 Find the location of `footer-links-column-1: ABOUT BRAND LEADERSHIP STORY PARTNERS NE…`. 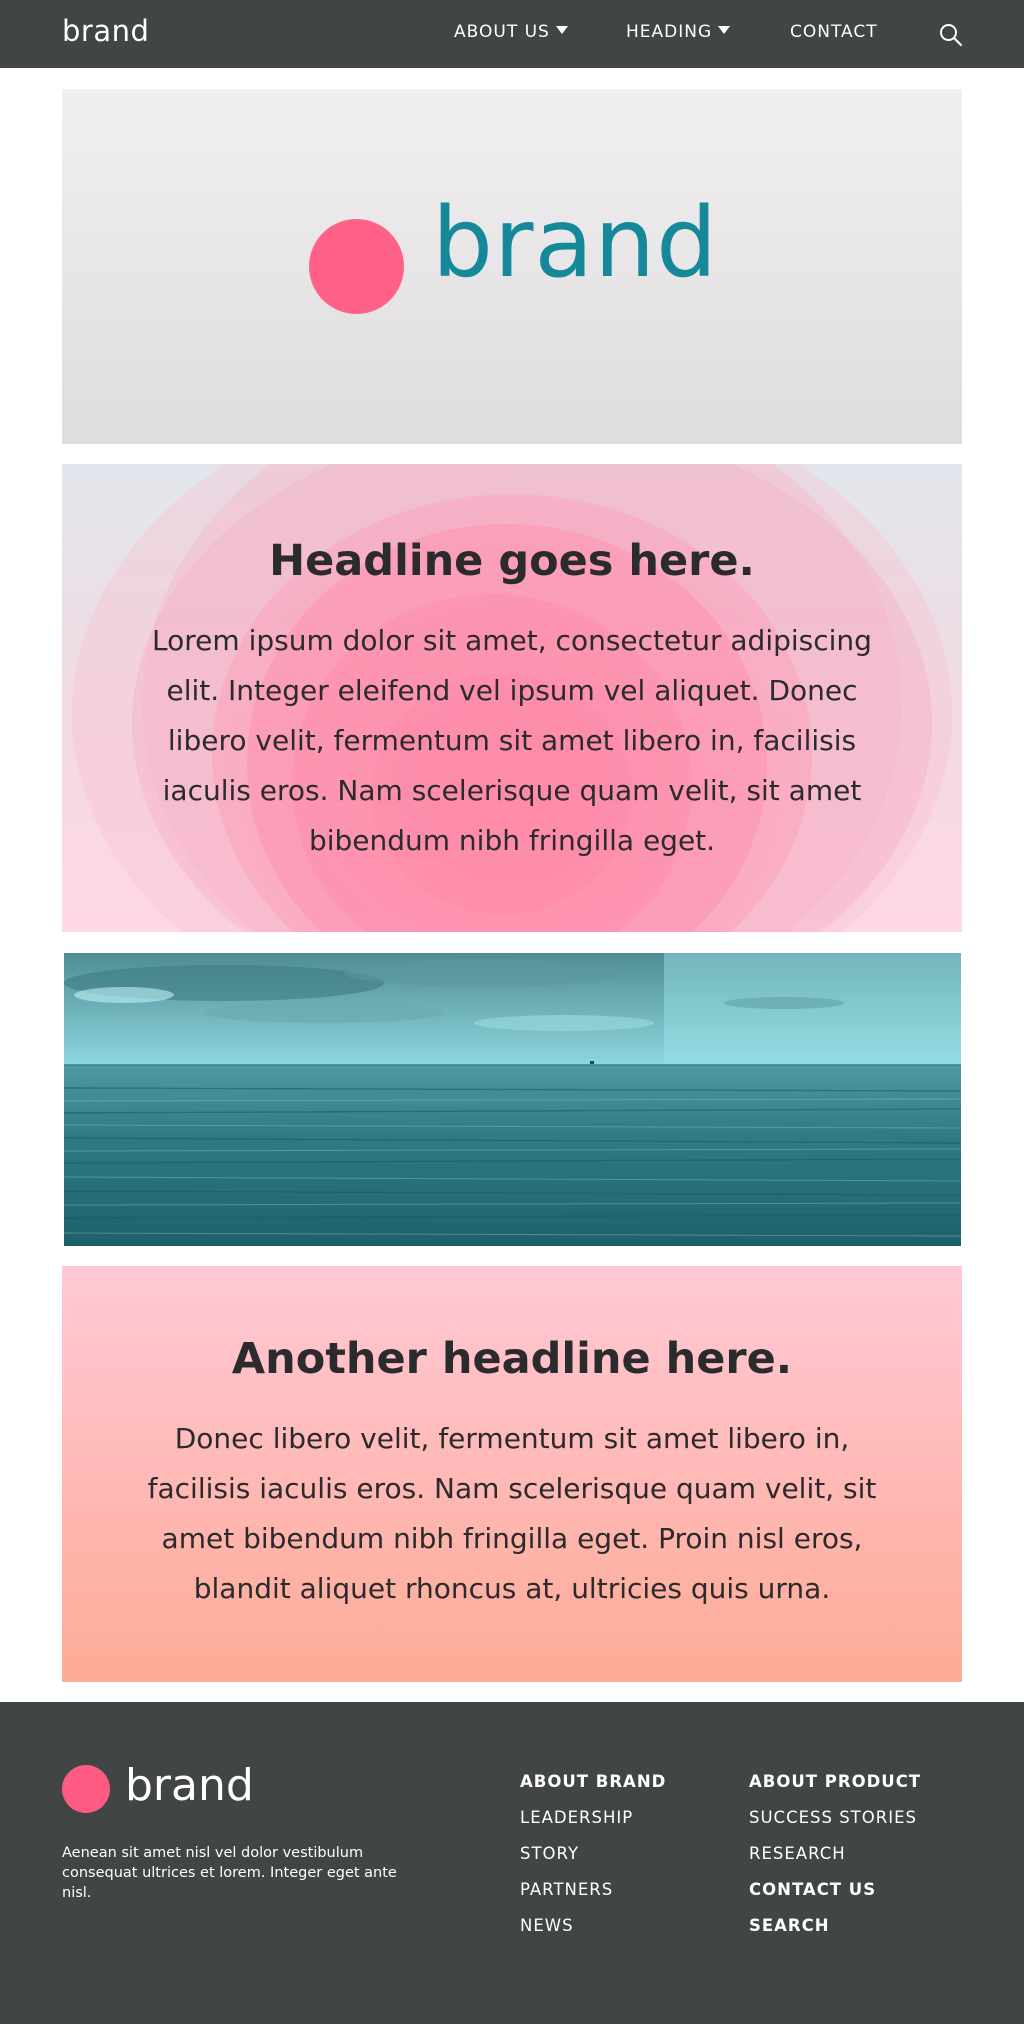

footer-links-column-1: ABOUT BRAND LEADERSHIP STORY PARTNERS NE… is located at coordinates (593, 1860).